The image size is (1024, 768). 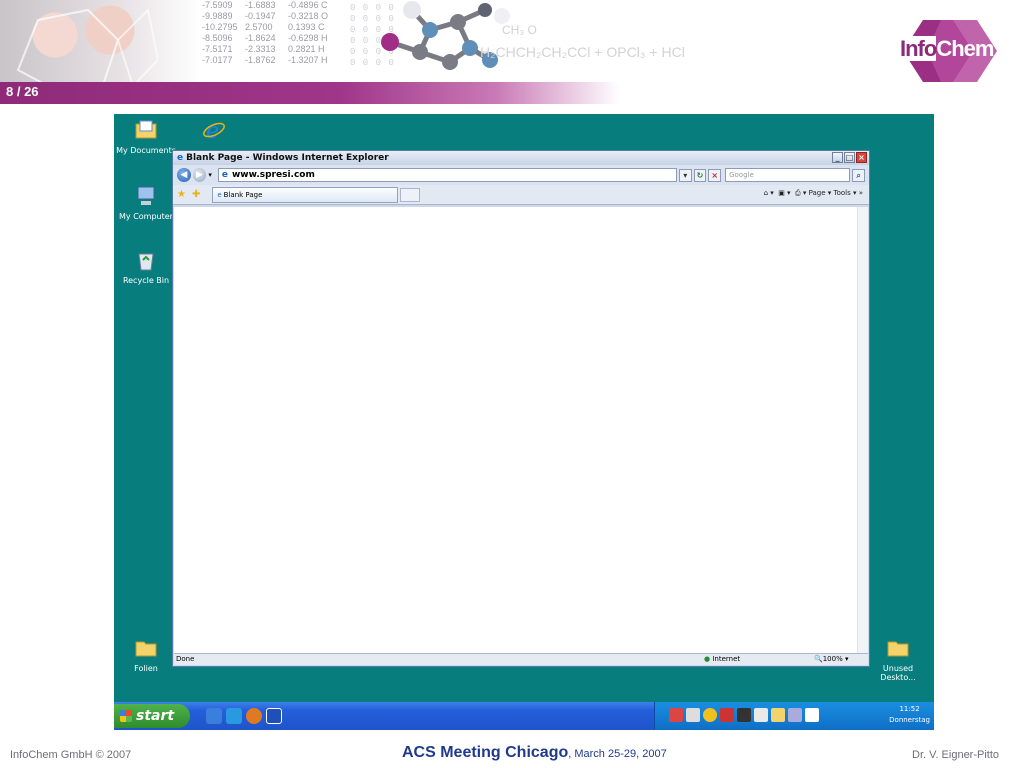 I want to click on chemical-formula: CH₃ O H₂CHCH₂CH₂CCl + OPCl₃ + HCl, so click(x=582, y=41).